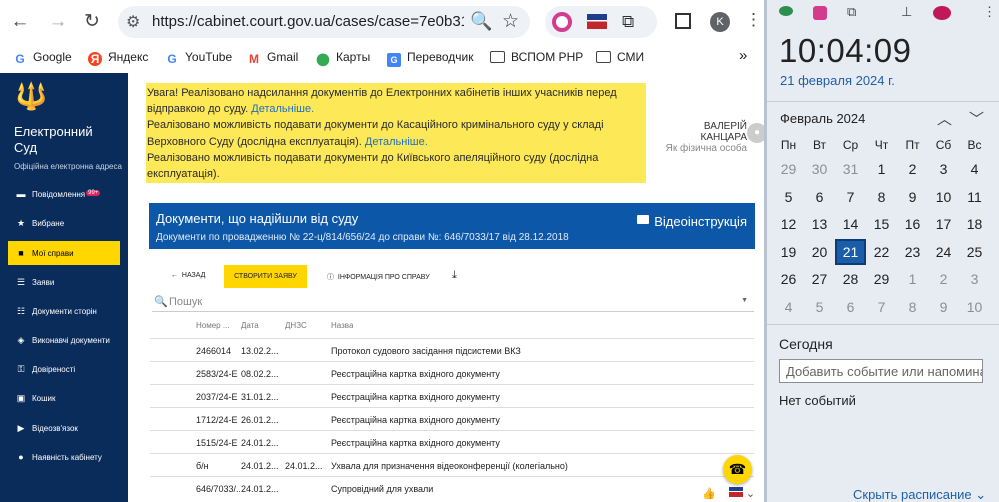  I want to click on clock-date: 21 февраля 2024 г., so click(837, 80).